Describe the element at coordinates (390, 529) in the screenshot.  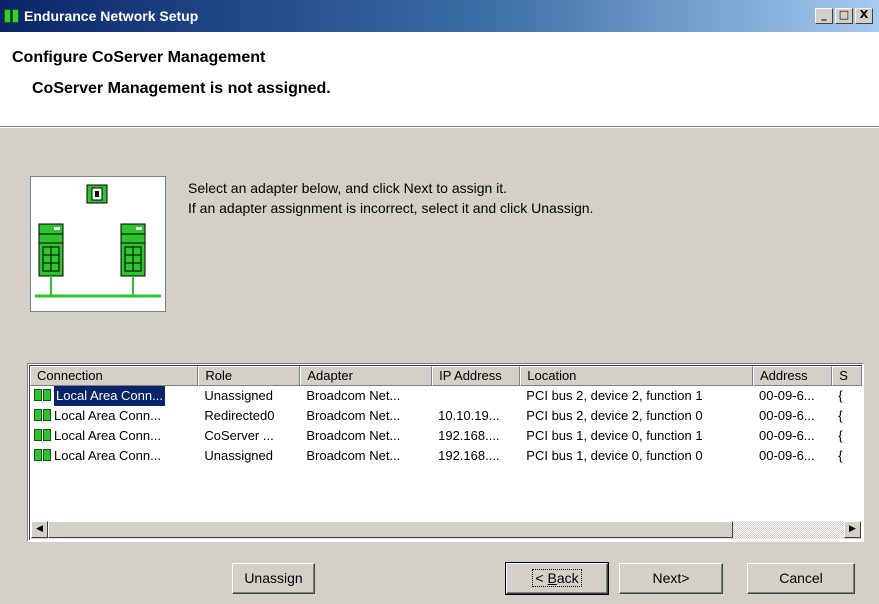
I see `scroll-thumb` at that location.